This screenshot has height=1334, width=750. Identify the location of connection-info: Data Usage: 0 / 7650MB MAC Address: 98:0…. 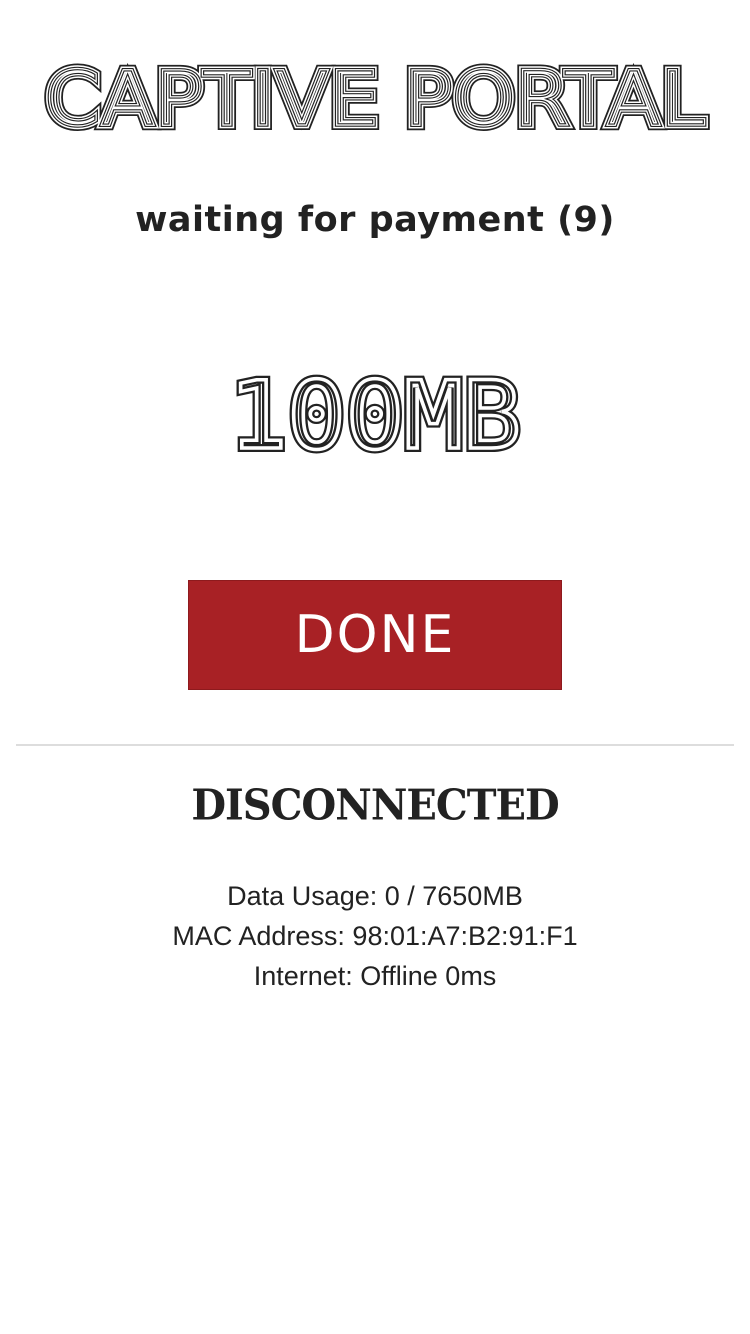
(375, 936).